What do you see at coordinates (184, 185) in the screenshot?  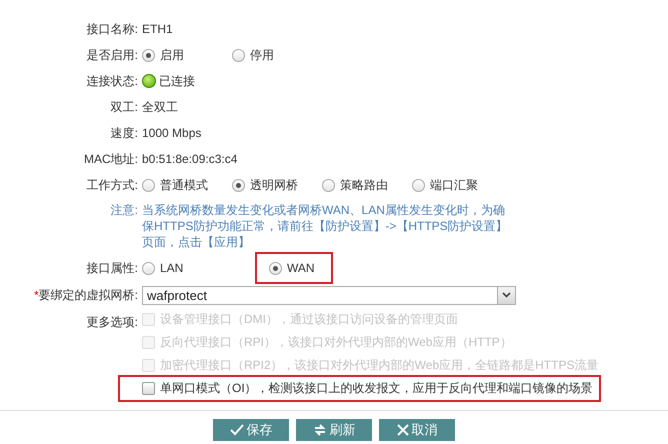 I see `radio-label: 普通模式` at bounding box center [184, 185].